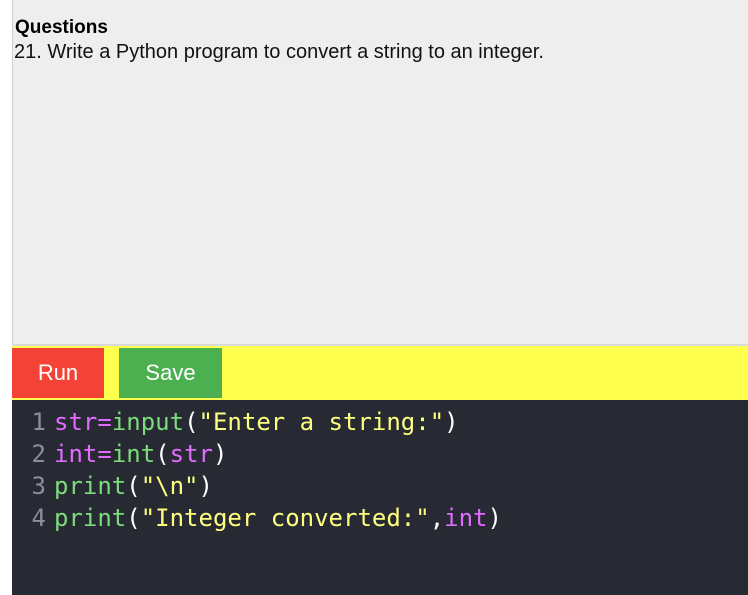 The image size is (748, 595). I want to click on code-line: 4 print("Integer converted:",int), so click(380, 518).